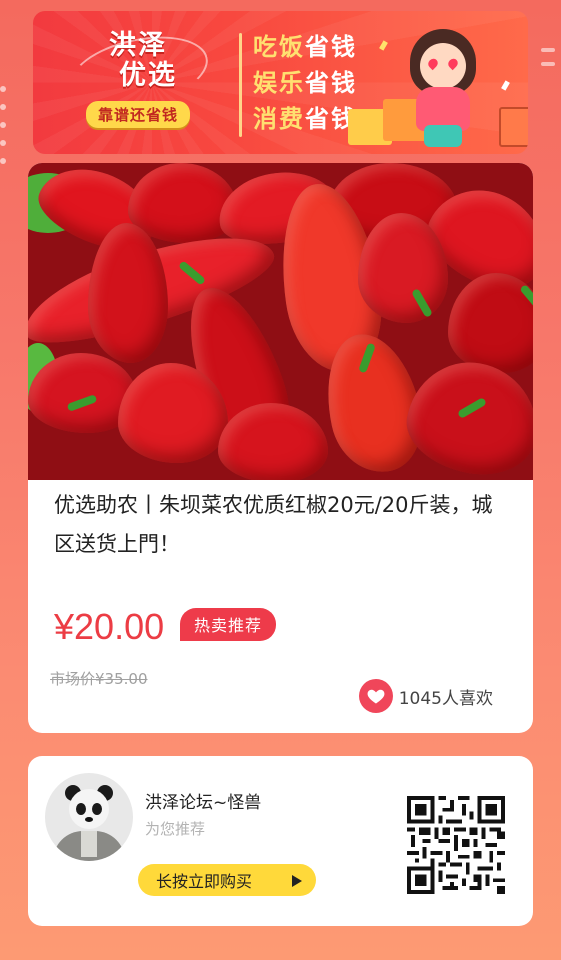 This screenshot has width=561, height=960. I want to click on hot-sale-badge: 热卖推荐, so click(228, 624).